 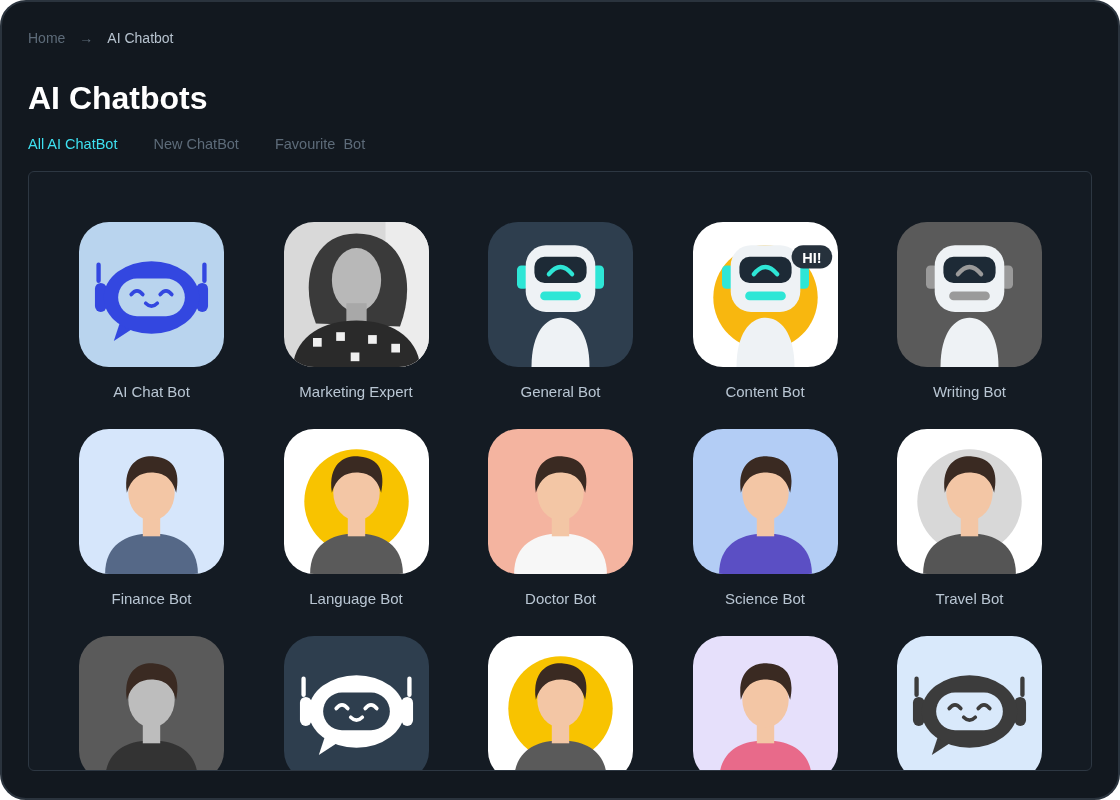 What do you see at coordinates (151, 599) in the screenshot?
I see `bot-name: Finance Bot` at bounding box center [151, 599].